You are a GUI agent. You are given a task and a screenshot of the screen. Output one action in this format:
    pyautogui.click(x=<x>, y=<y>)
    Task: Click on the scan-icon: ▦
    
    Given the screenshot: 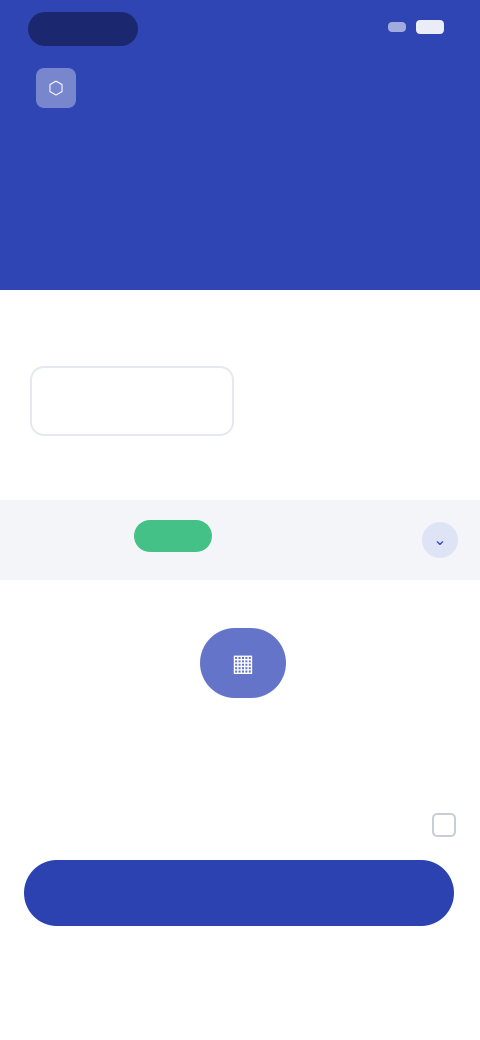 What is the action you would take?
    pyautogui.click(x=243, y=663)
    